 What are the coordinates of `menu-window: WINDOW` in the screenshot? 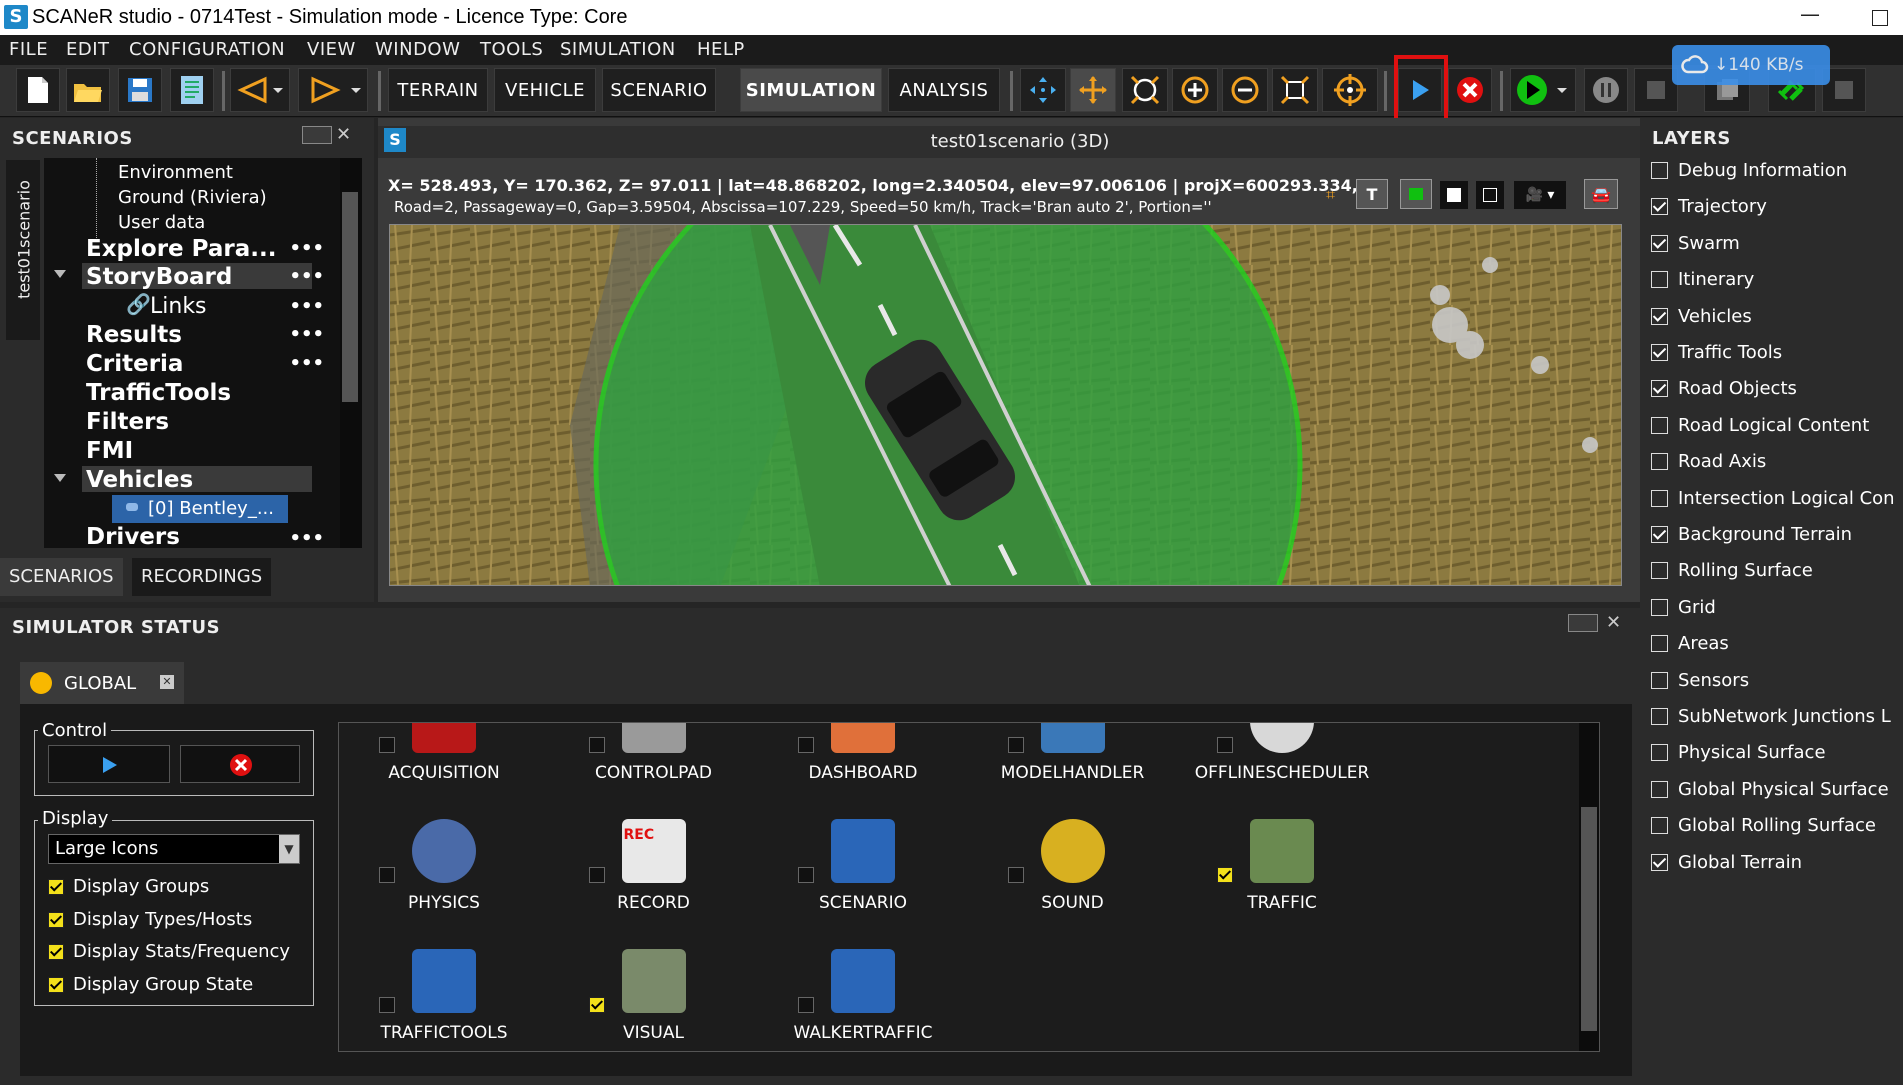 It's located at (417, 49).